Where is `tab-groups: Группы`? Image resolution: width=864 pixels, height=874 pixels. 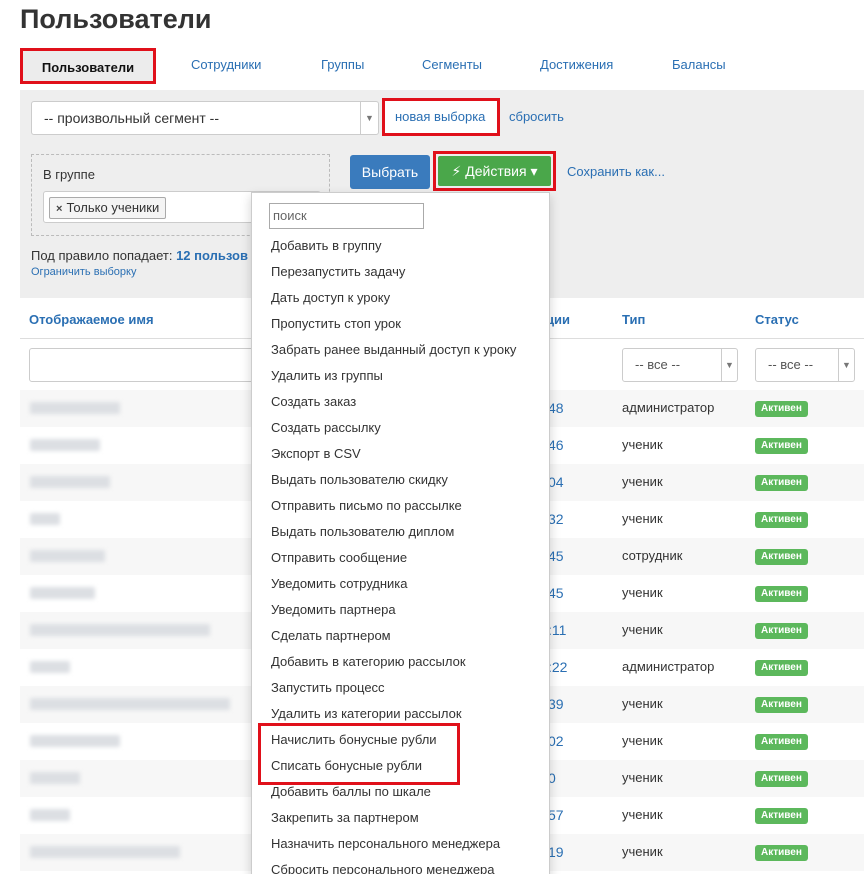
tab-groups: Группы is located at coordinates (342, 66).